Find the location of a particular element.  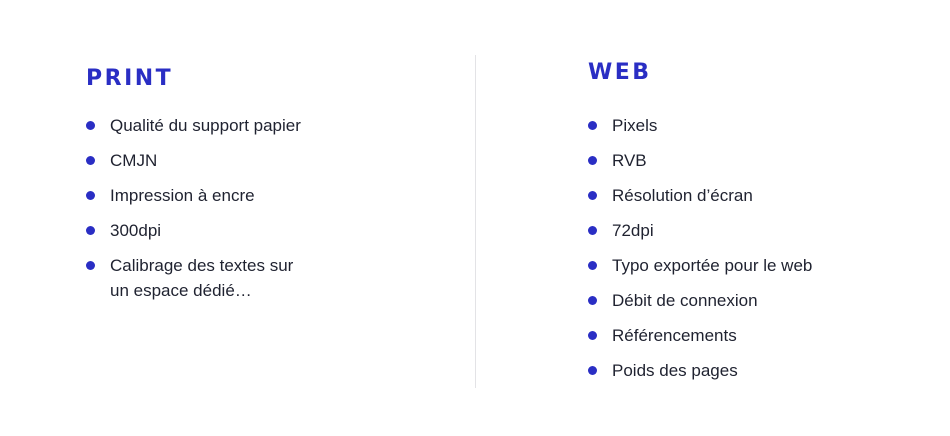

print-list-item: 300dpi is located at coordinates (256, 230).